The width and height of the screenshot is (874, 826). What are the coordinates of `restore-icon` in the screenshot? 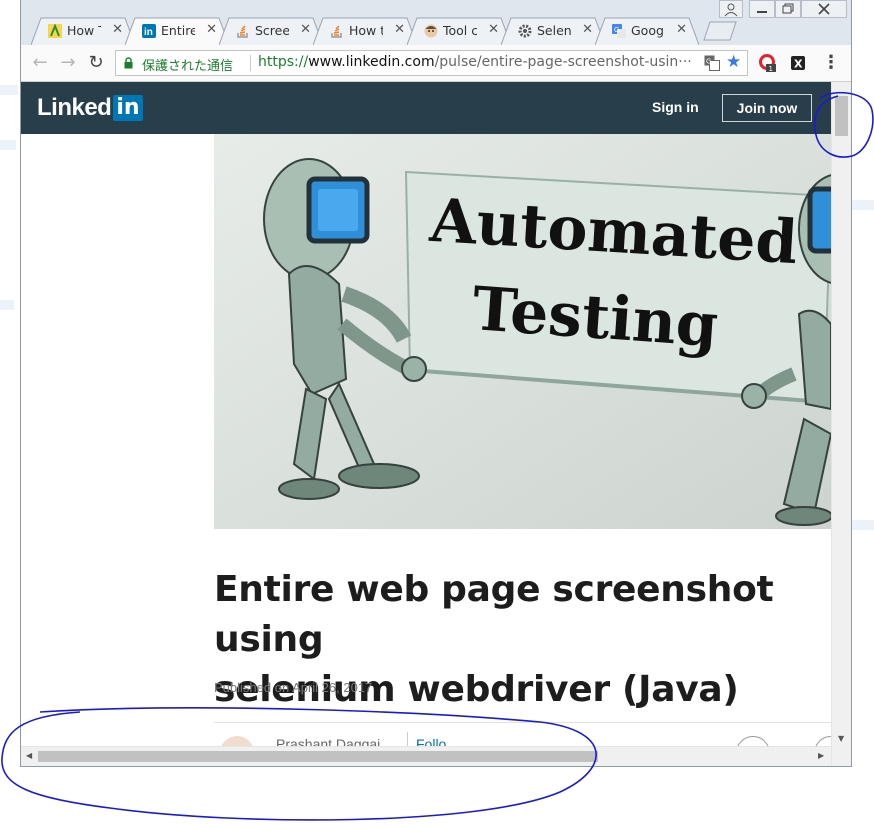 It's located at (788, 8).